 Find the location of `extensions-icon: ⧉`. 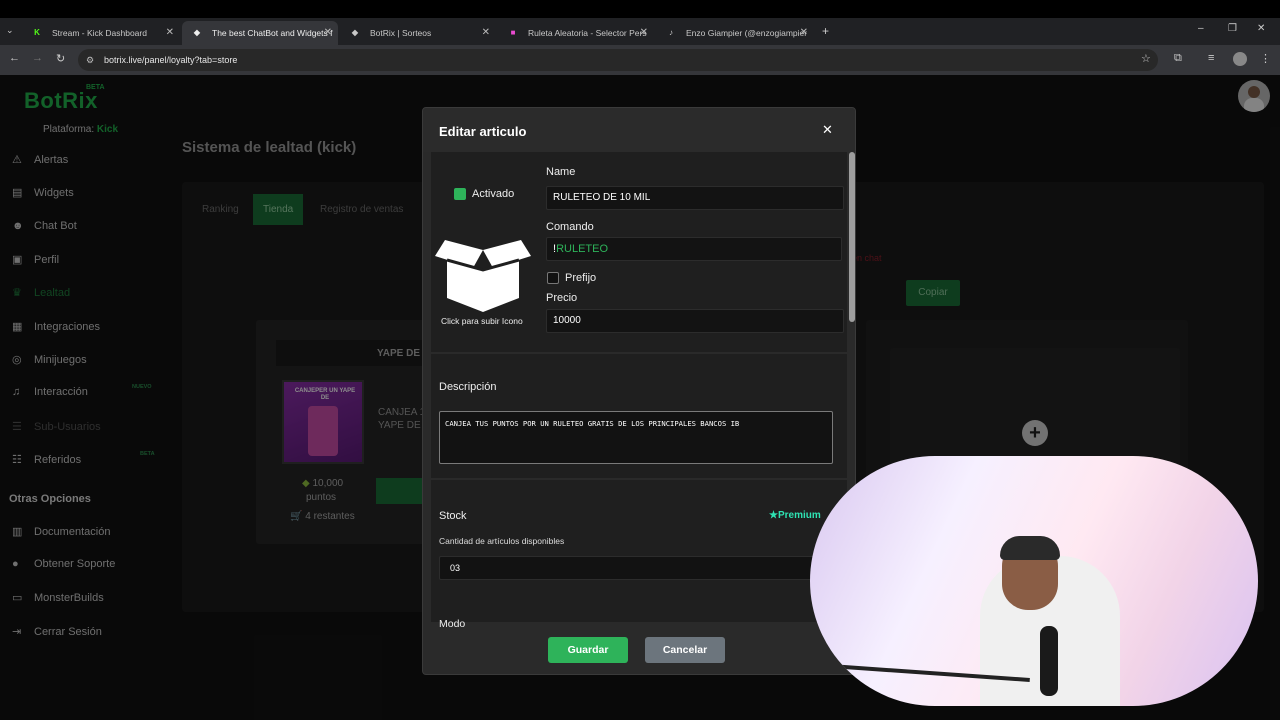

extensions-icon: ⧉ is located at coordinates (1178, 58).